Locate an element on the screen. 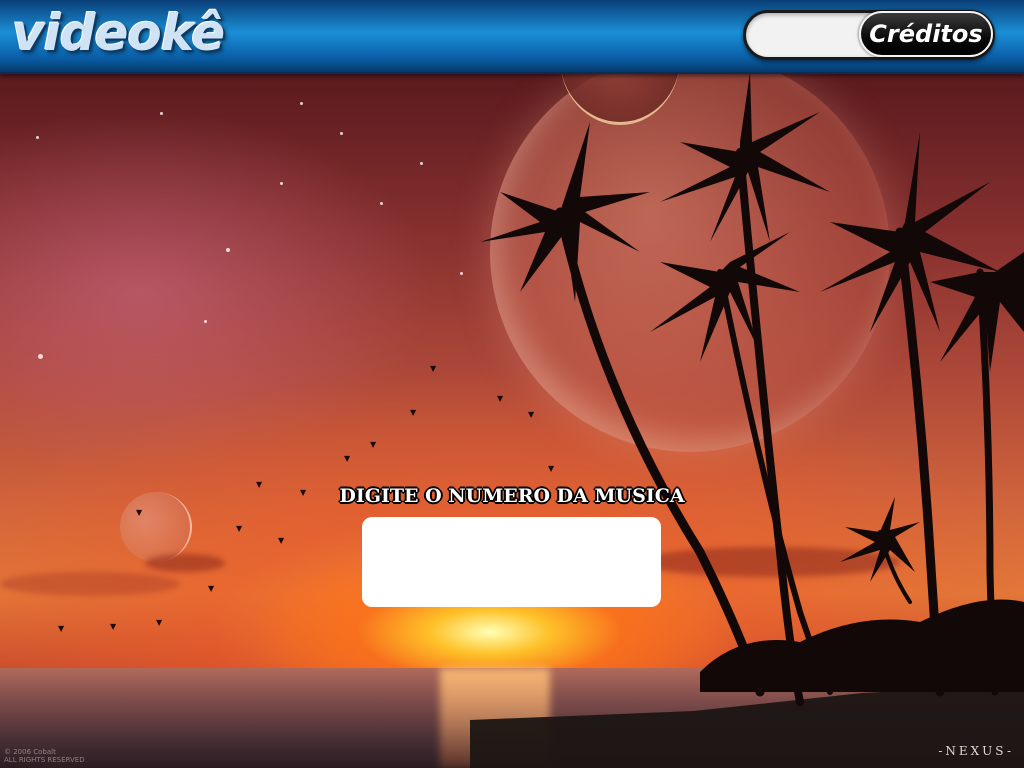  copyright-line: ALL RIGHTS RESERVED is located at coordinates (44, 760).